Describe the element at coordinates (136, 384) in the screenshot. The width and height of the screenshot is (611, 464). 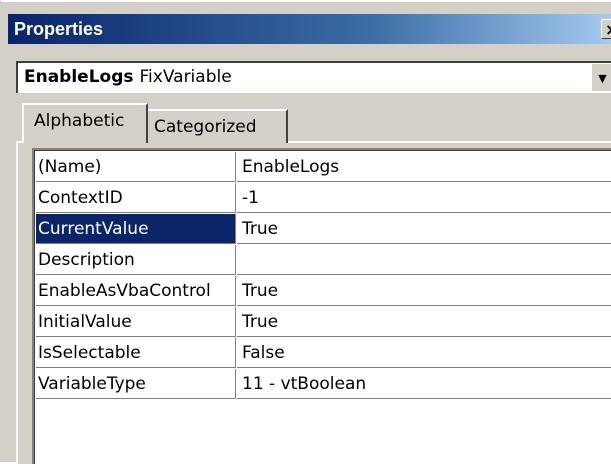
I see `property-name: VariableType` at that location.